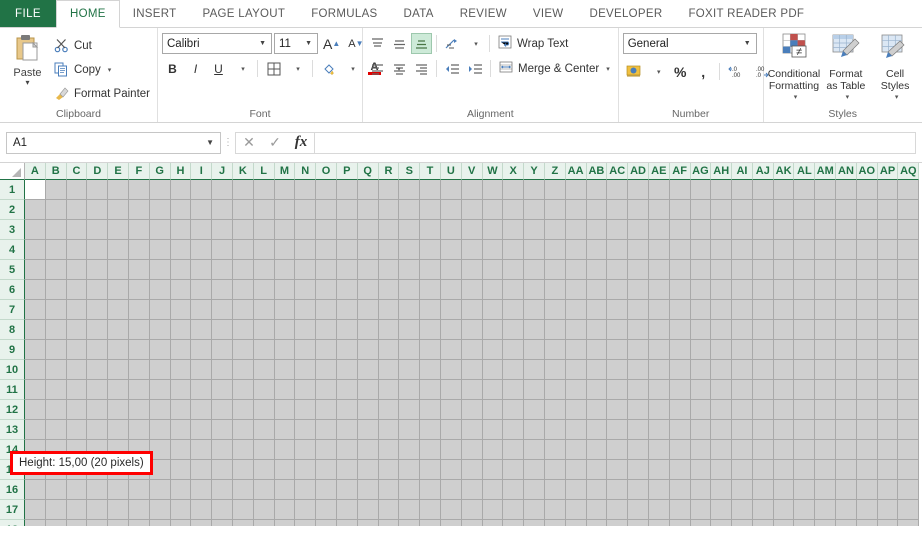  What do you see at coordinates (805, 523) in the screenshot?
I see `cell-AL18` at bounding box center [805, 523].